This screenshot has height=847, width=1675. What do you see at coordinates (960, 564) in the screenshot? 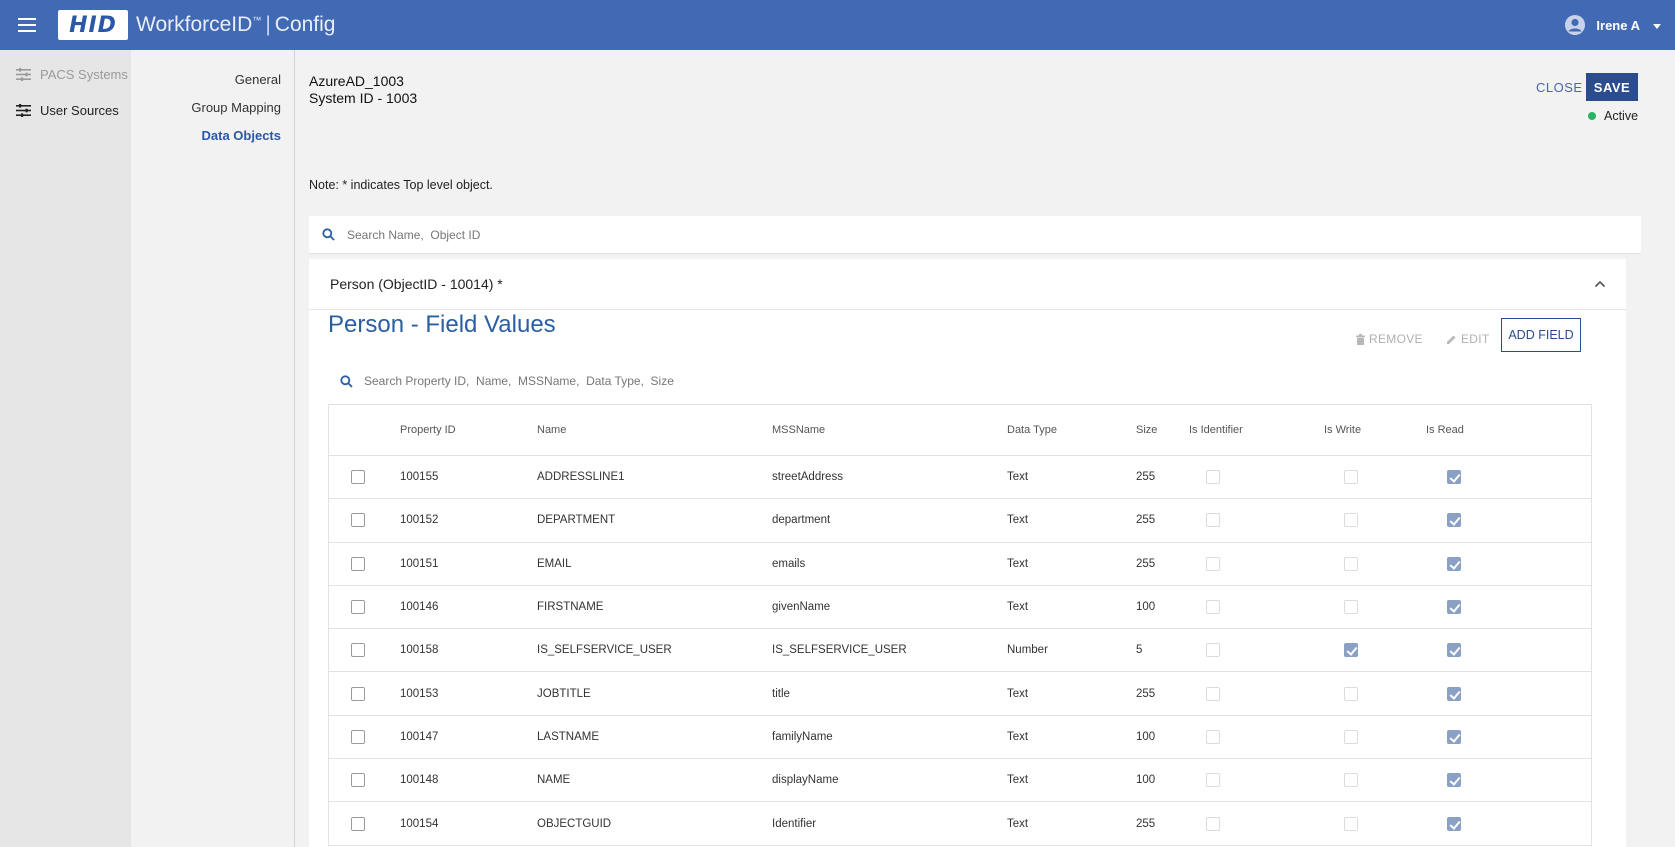
I see `table-row: 100151 EMAIL emails Text 255` at bounding box center [960, 564].